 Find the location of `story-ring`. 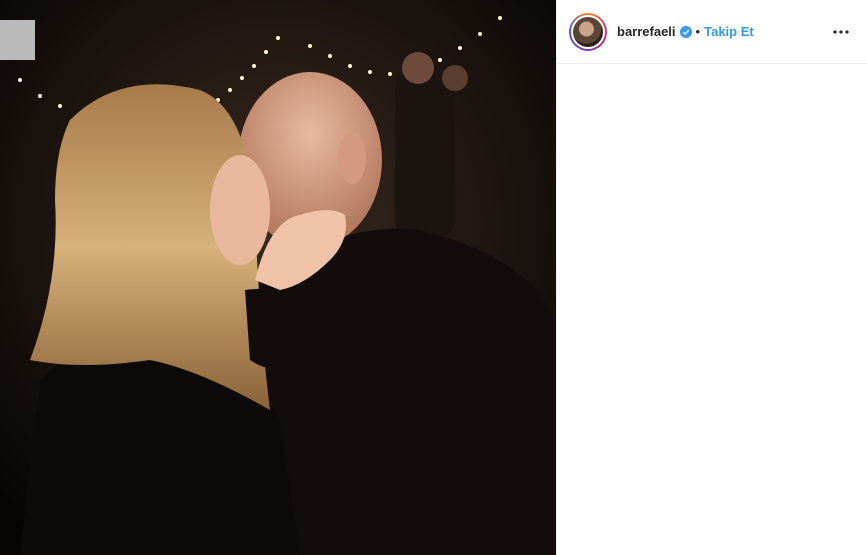

story-ring is located at coordinates (588, 31).